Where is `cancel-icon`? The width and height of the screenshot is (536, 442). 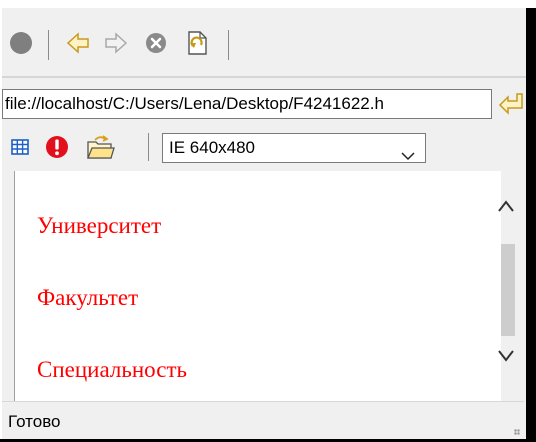 cancel-icon is located at coordinates (156, 43).